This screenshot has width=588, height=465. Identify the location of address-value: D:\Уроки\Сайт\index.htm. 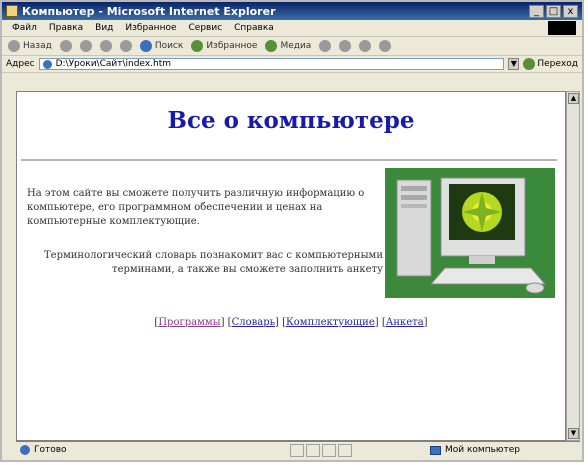
(113, 64).